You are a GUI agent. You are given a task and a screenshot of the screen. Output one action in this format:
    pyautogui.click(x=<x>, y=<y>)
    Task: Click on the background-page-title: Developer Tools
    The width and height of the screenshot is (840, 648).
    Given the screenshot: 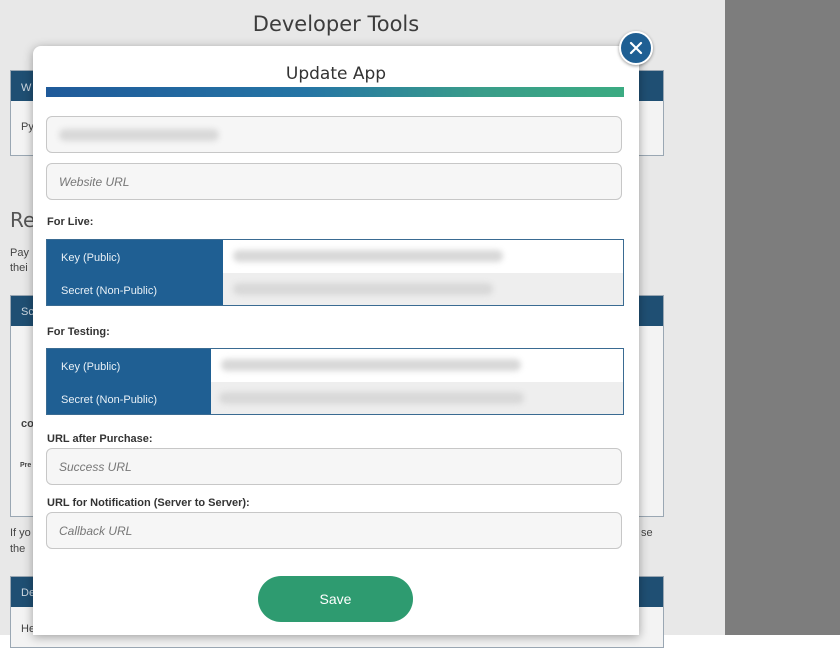 What is the action you would take?
    pyautogui.click(x=336, y=24)
    